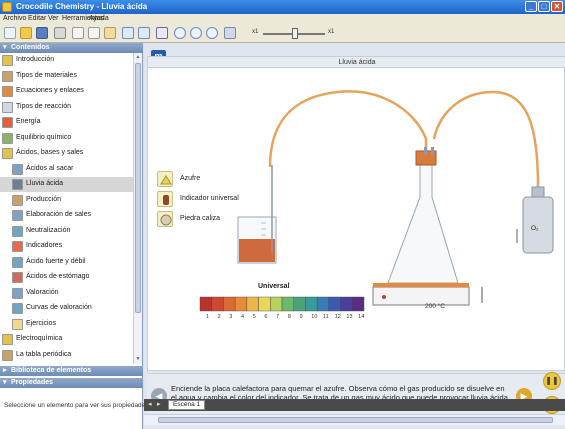 This screenshot has height=429, width=565. What do you see at coordinates (42, 33) in the screenshot?
I see `save-icon` at bounding box center [42, 33].